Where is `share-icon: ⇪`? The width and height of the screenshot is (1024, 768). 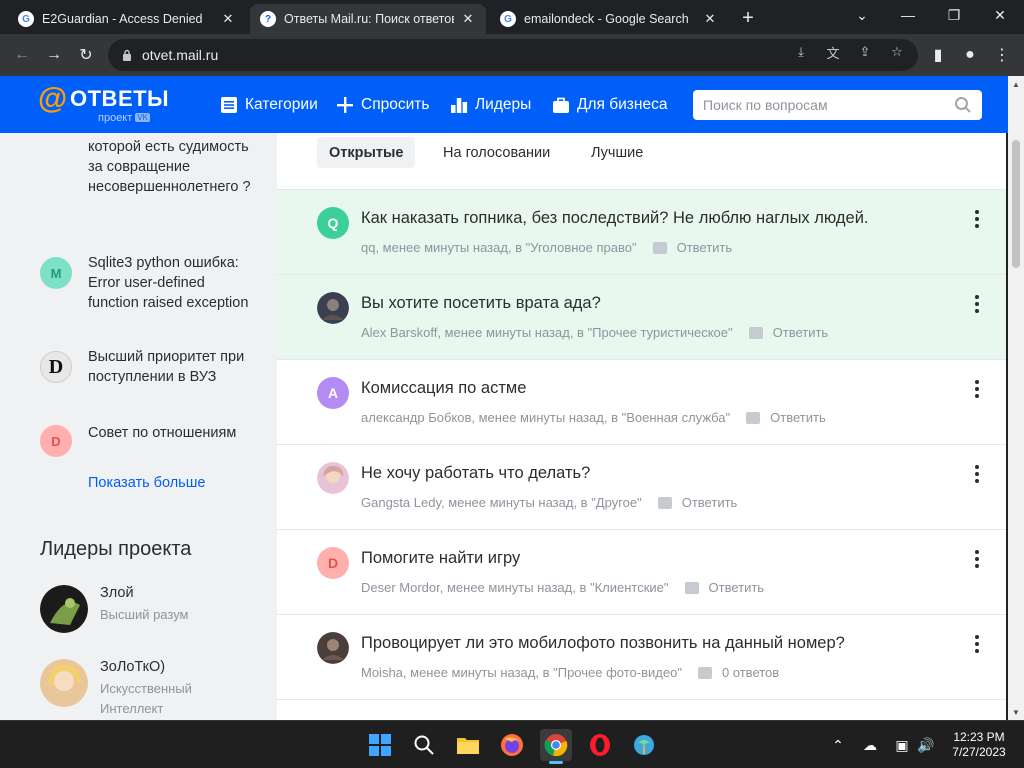
share-icon: ⇪ is located at coordinates (865, 52).